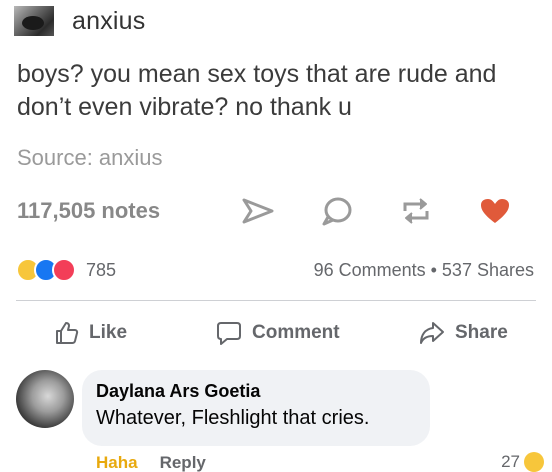  I want to click on tumblr-actions, so click(376, 211).